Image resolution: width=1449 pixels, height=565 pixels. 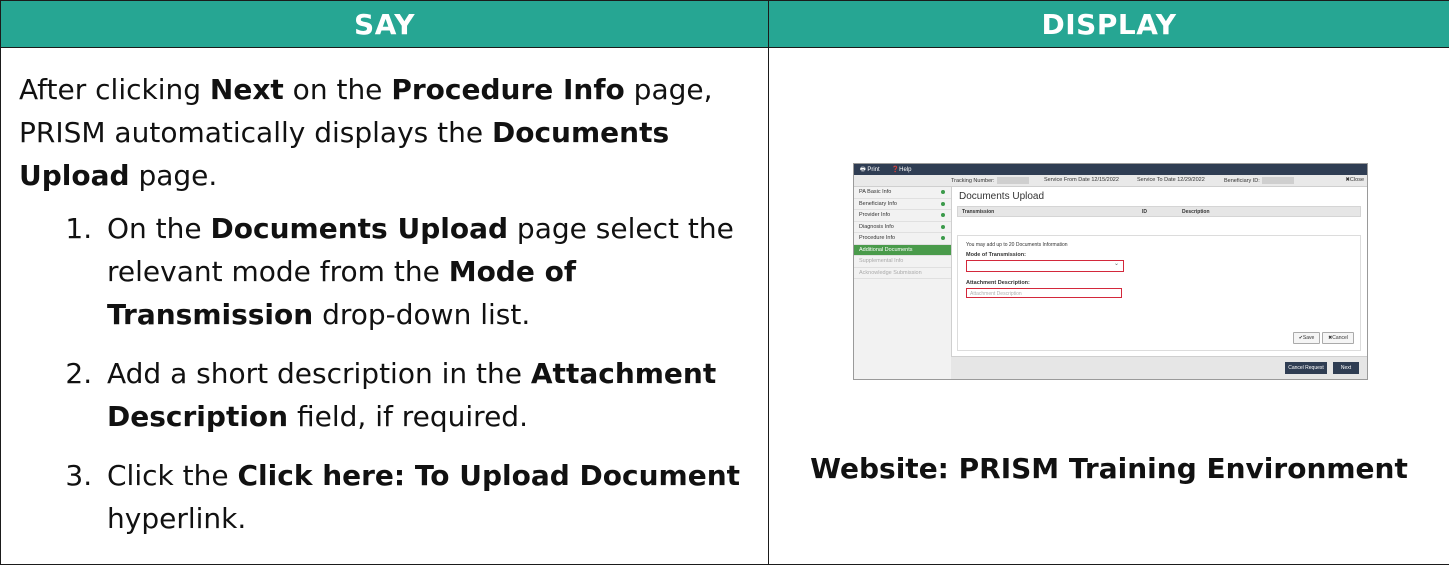 What do you see at coordinates (1338, 338) in the screenshot?
I see `cancel-button: ✖Cancel` at bounding box center [1338, 338].